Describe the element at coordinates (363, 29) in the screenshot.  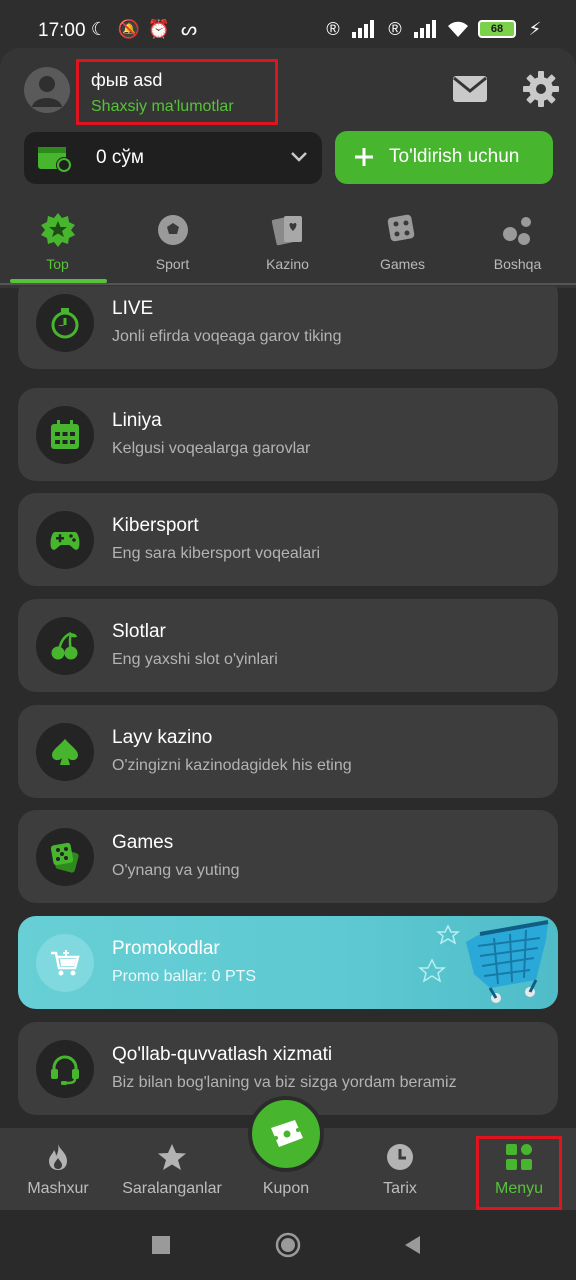
I see `signal-icon` at that location.